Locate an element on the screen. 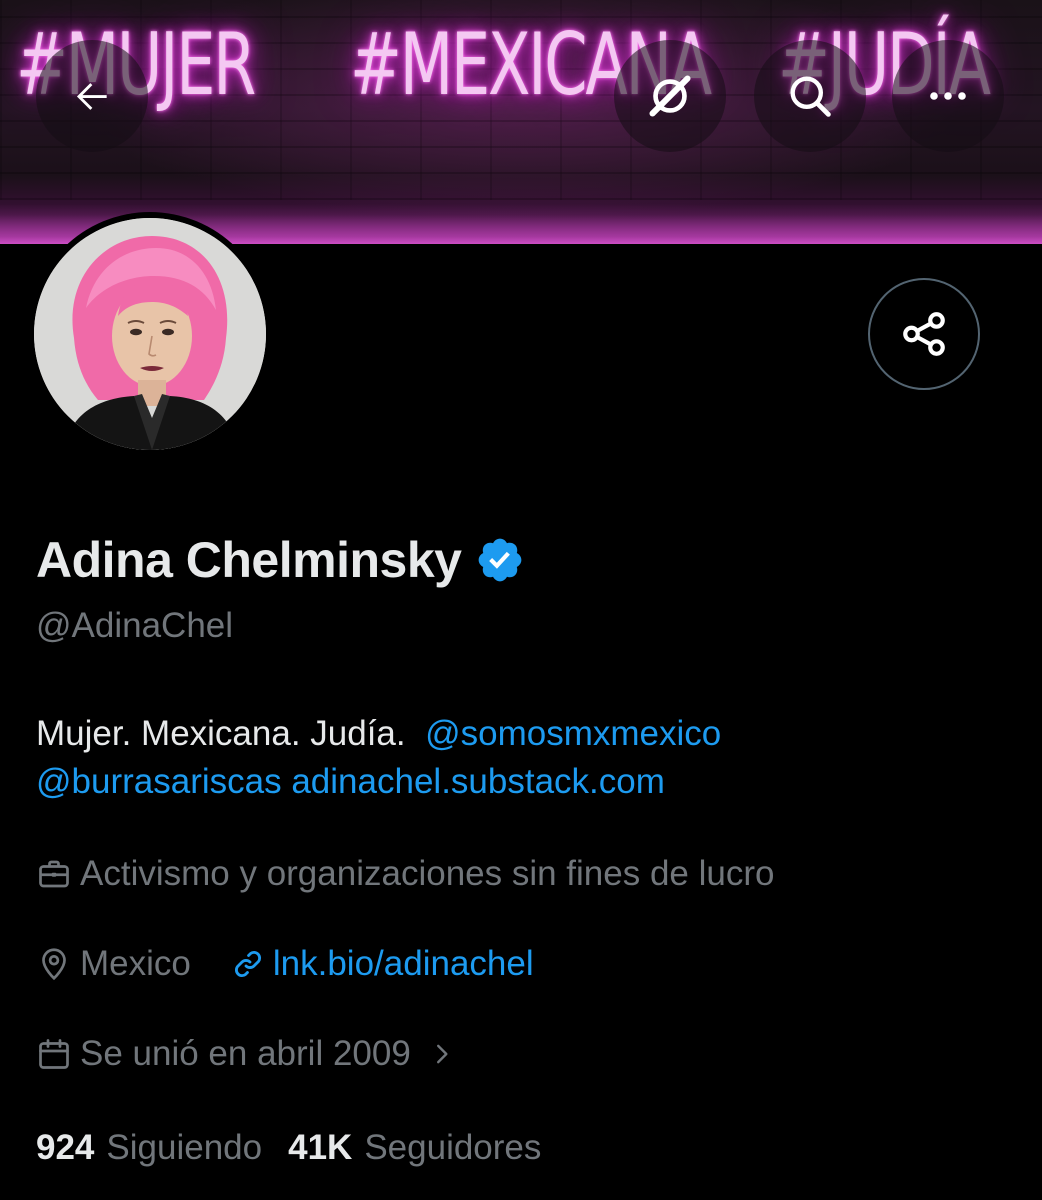 The image size is (1042, 1200). search-icon is located at coordinates (810, 96).